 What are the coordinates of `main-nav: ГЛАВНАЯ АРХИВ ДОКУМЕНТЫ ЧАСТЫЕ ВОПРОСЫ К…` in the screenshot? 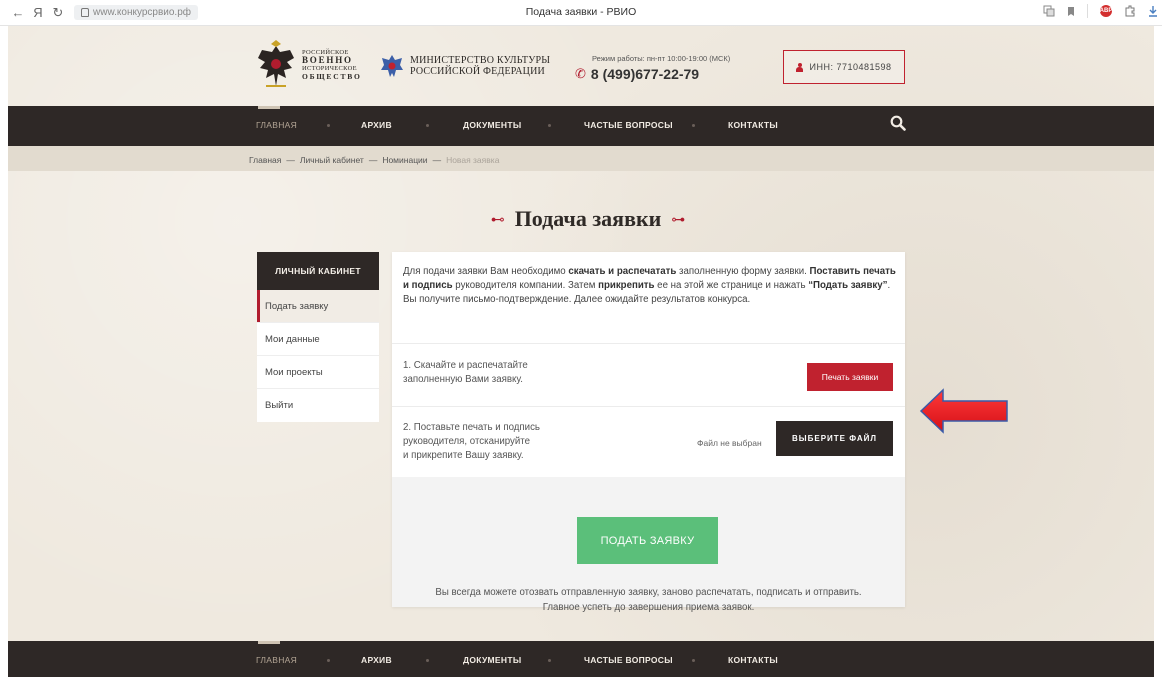 It's located at (581, 126).